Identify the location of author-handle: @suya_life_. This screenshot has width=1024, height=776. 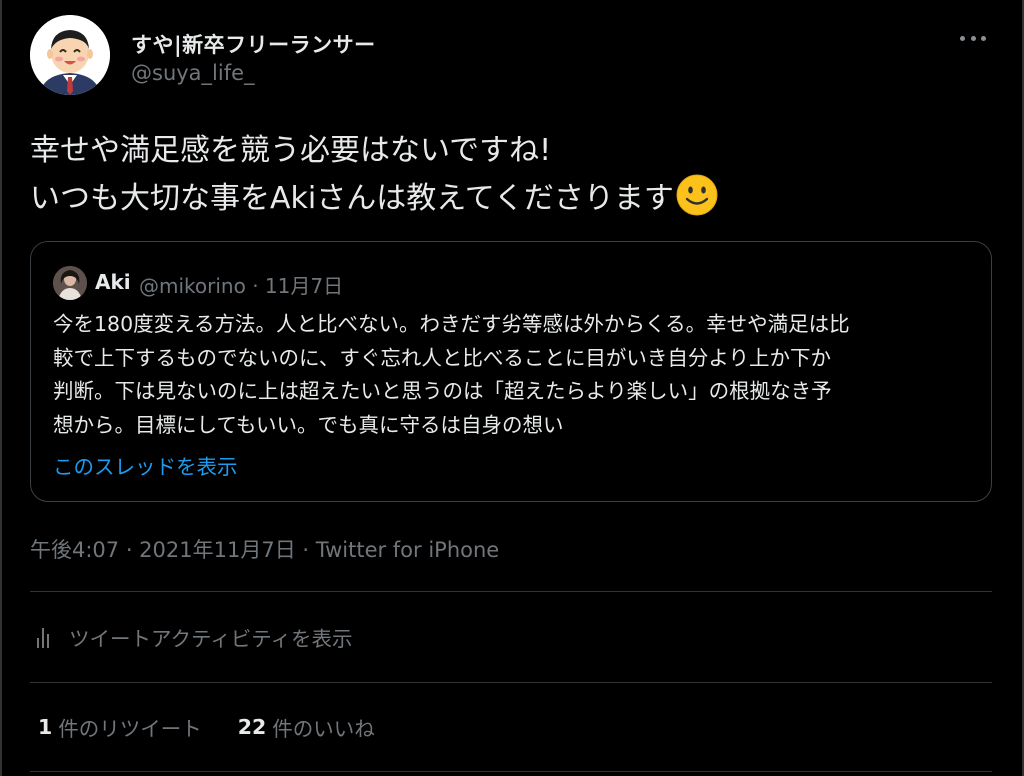
(193, 73).